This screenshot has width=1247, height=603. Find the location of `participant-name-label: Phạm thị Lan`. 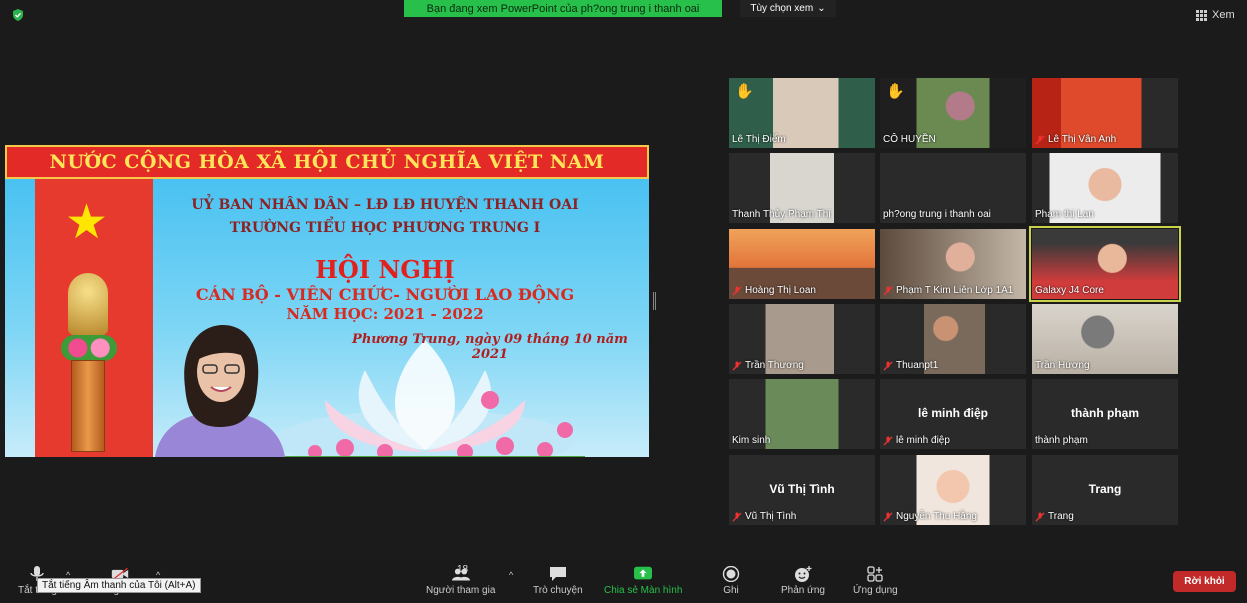

participant-name-label: Phạm thị Lan is located at coordinates (1064, 214).